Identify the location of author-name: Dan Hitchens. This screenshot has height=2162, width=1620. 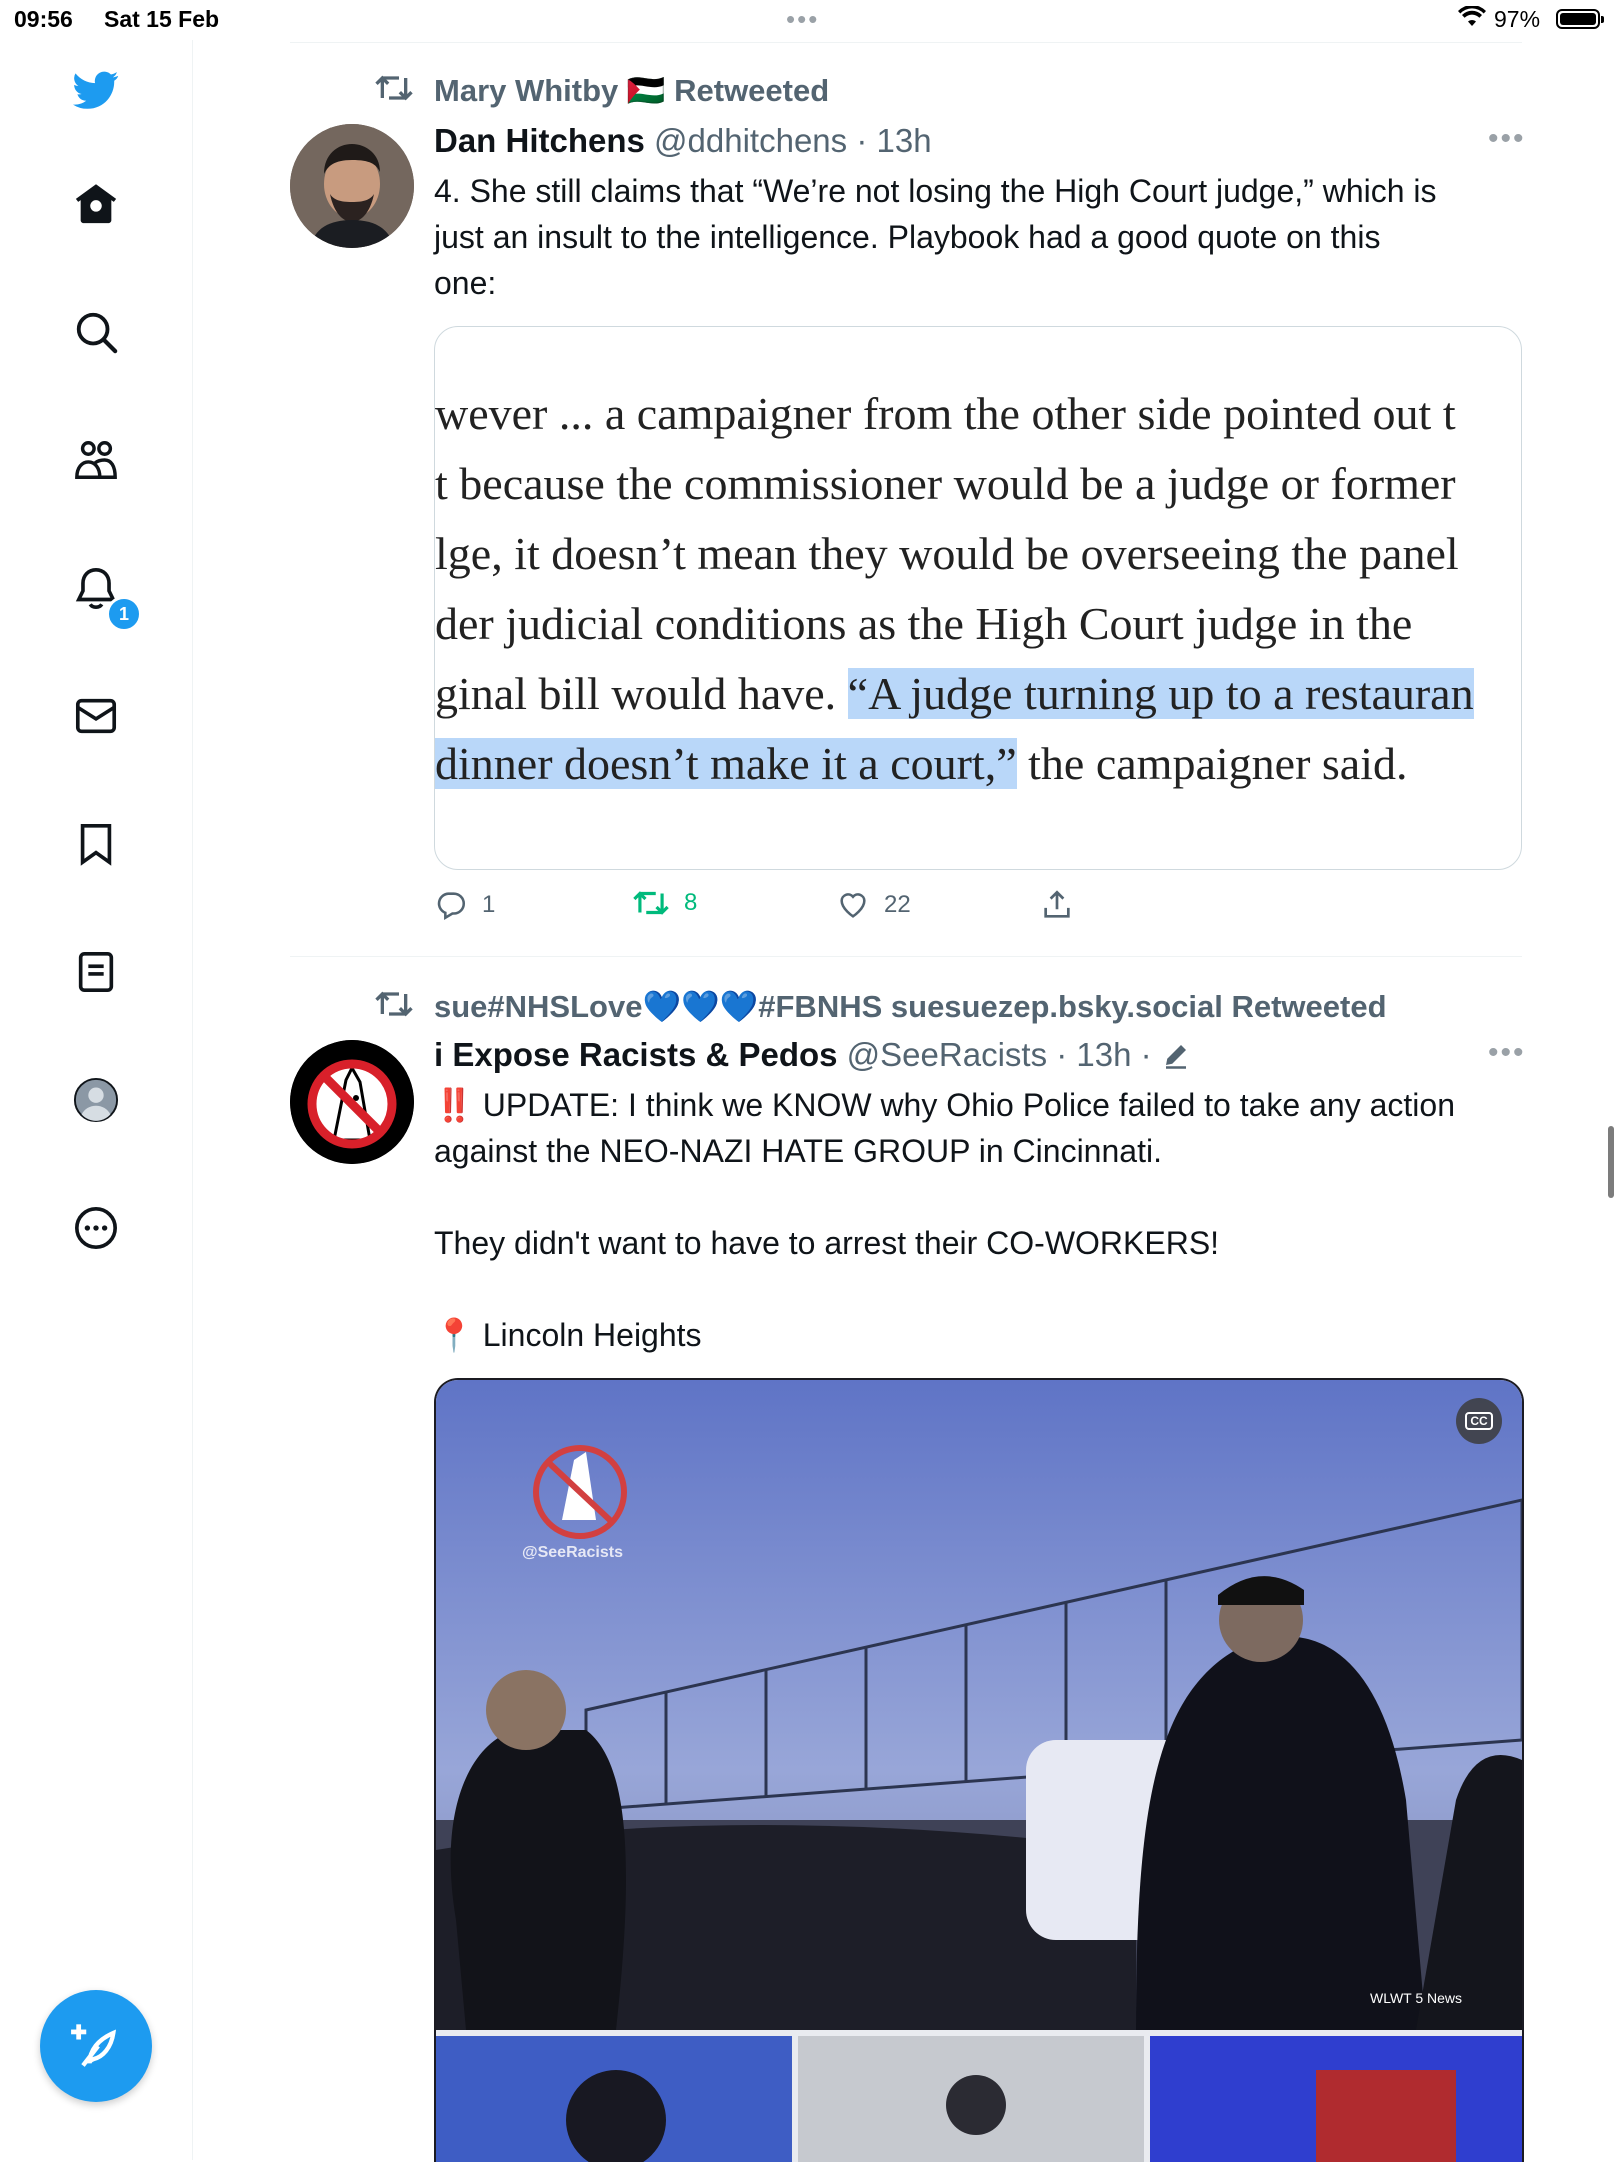
(539, 140).